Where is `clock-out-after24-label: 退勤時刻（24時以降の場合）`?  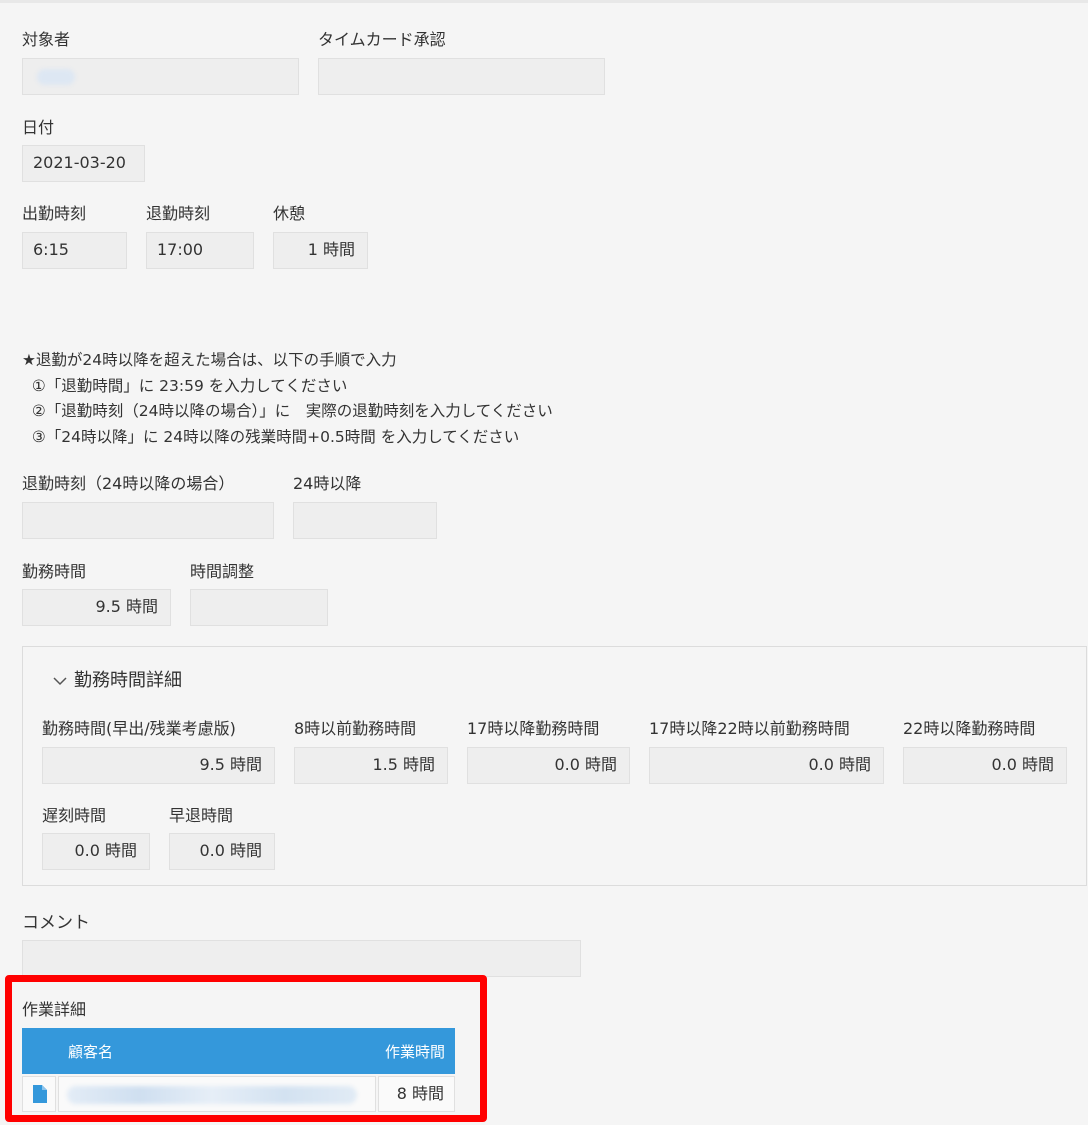 clock-out-after24-label: 退勤時刻（24時以降の場合） is located at coordinates (128, 483).